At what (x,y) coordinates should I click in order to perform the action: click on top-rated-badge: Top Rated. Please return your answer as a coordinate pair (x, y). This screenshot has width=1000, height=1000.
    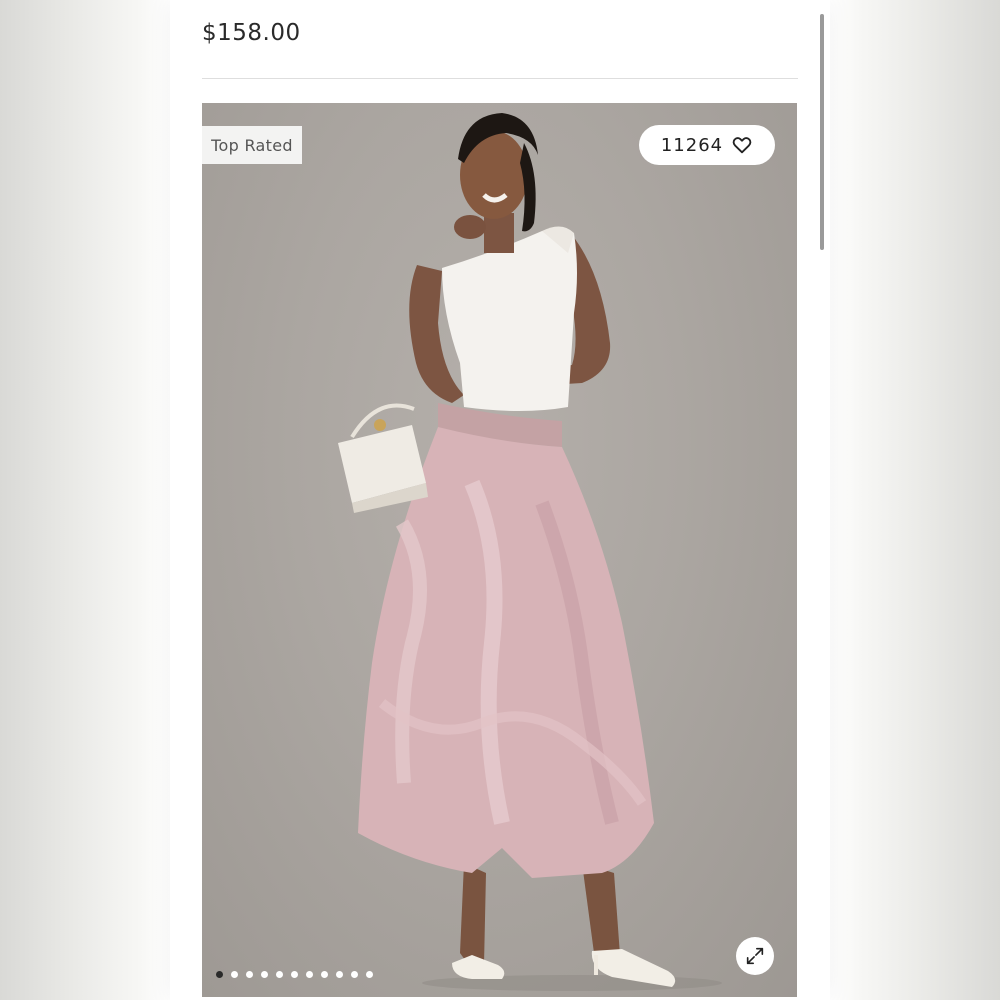
    Looking at the image, I should click on (252, 145).